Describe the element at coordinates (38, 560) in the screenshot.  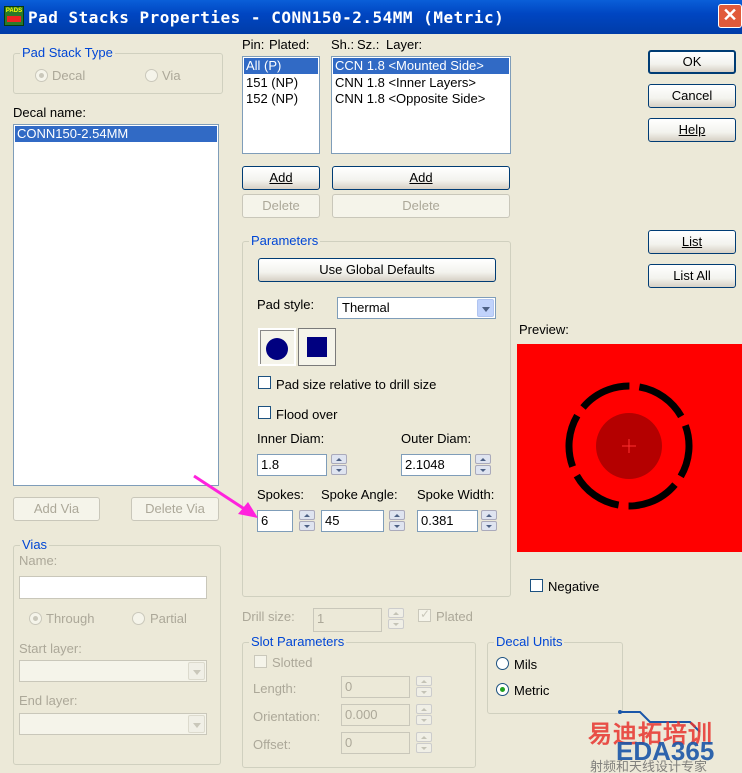
I see `via-name-label: Name:` at that location.